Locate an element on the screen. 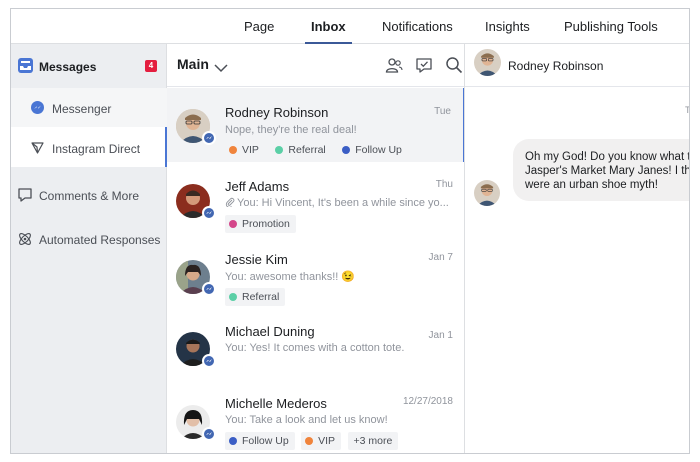  label-list: Follow Up VIP +3 more is located at coordinates (312, 440).